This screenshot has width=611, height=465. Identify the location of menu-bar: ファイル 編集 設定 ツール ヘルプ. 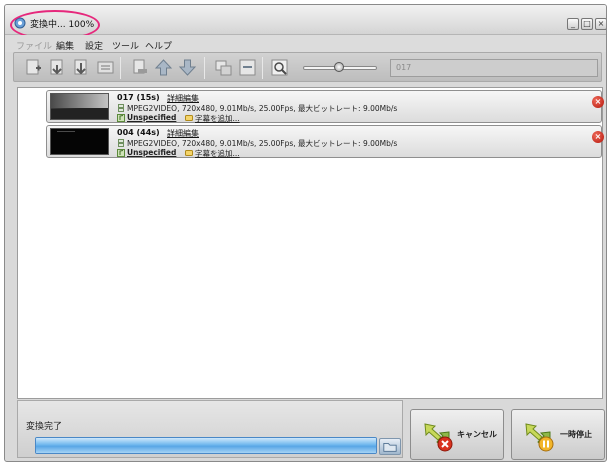
(305, 43).